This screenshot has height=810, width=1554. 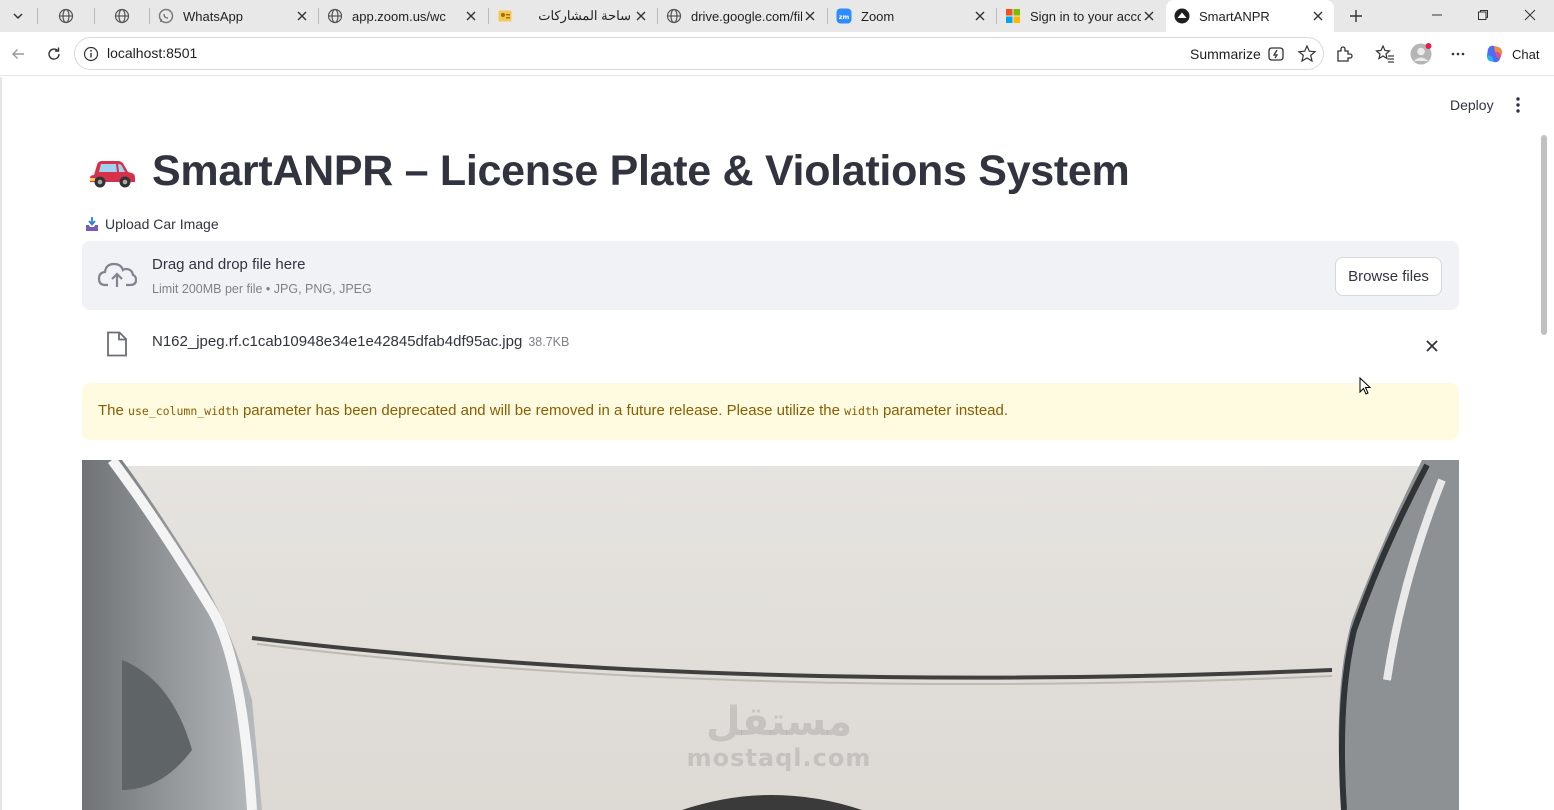 What do you see at coordinates (861, 411) in the screenshot?
I see `warning-code-width: width` at bounding box center [861, 411].